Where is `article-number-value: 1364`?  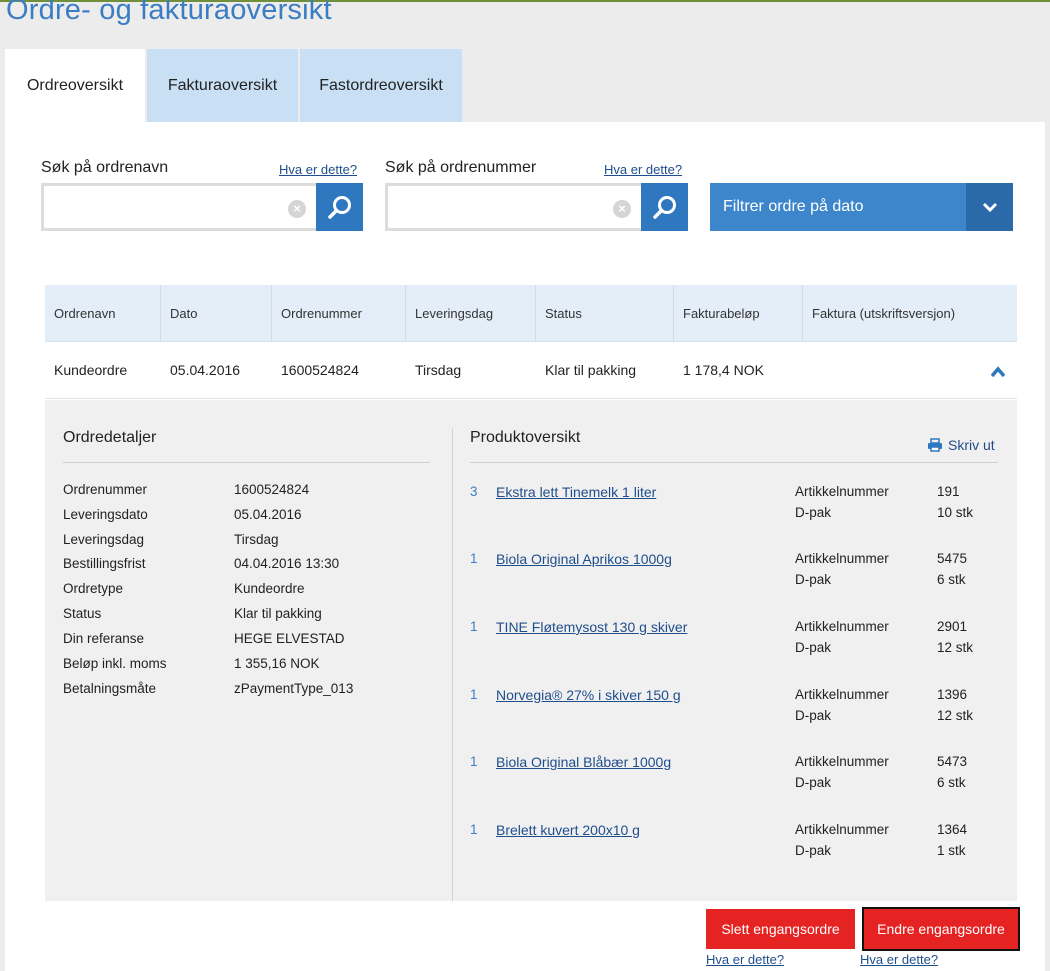 article-number-value: 1364 is located at coordinates (952, 829).